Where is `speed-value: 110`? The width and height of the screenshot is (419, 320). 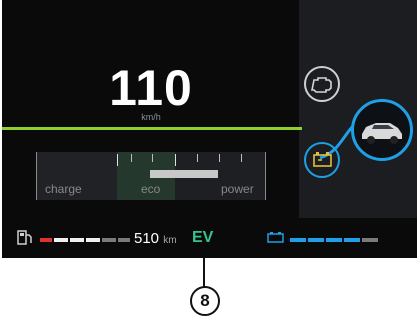
speed-value: 110 is located at coordinates (151, 88).